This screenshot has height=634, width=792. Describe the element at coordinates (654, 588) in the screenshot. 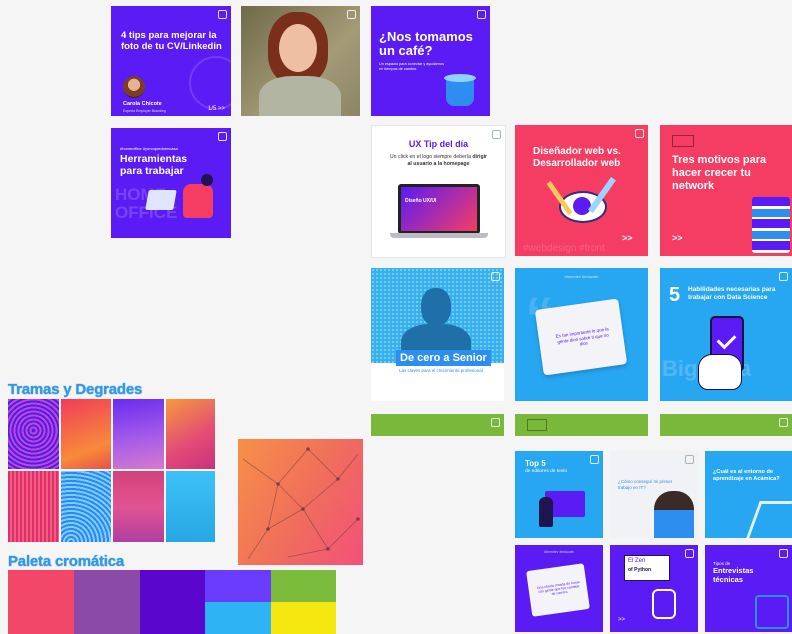

I see `post-zen: El Zen of Python >>` at that location.